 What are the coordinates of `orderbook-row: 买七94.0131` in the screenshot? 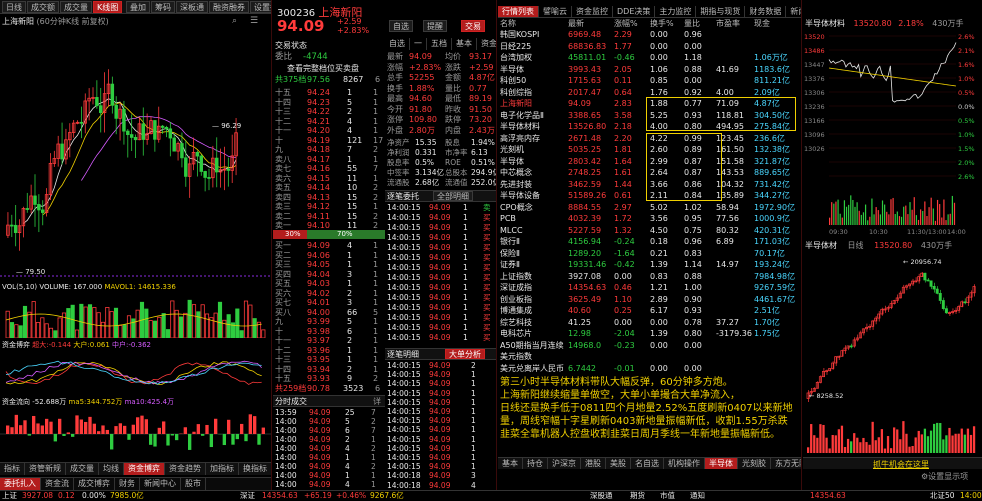 It's located at (329, 303).